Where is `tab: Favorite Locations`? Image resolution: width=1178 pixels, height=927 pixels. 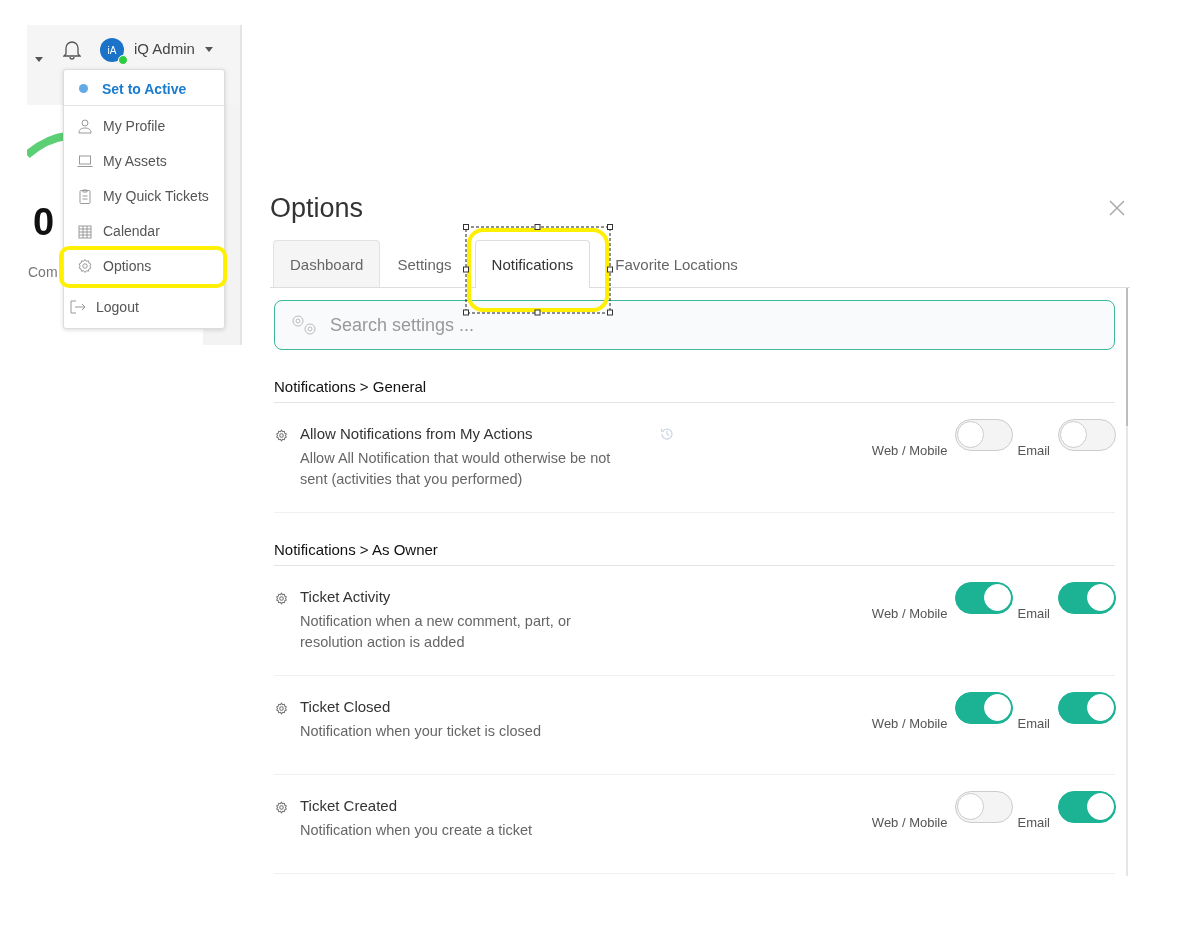 tab: Favorite Locations is located at coordinates (676, 263).